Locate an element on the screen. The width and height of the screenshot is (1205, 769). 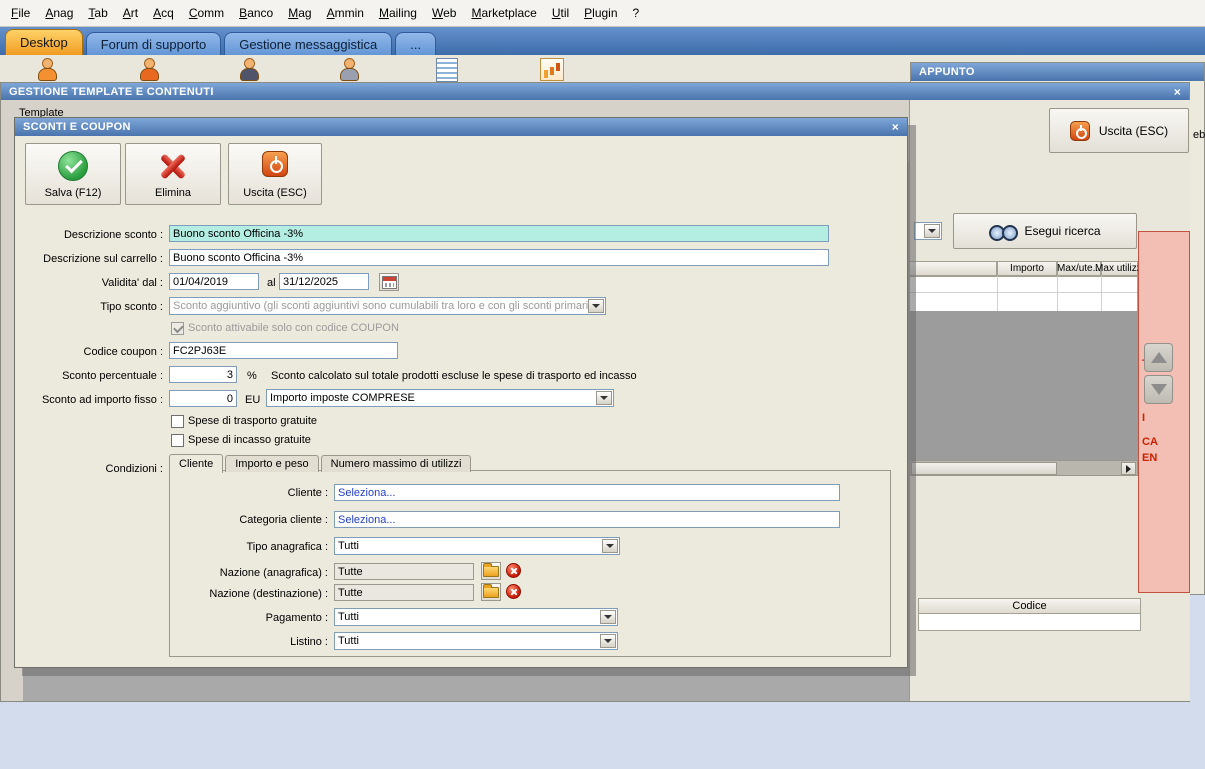
folder-icon is located at coordinates (491, 569).